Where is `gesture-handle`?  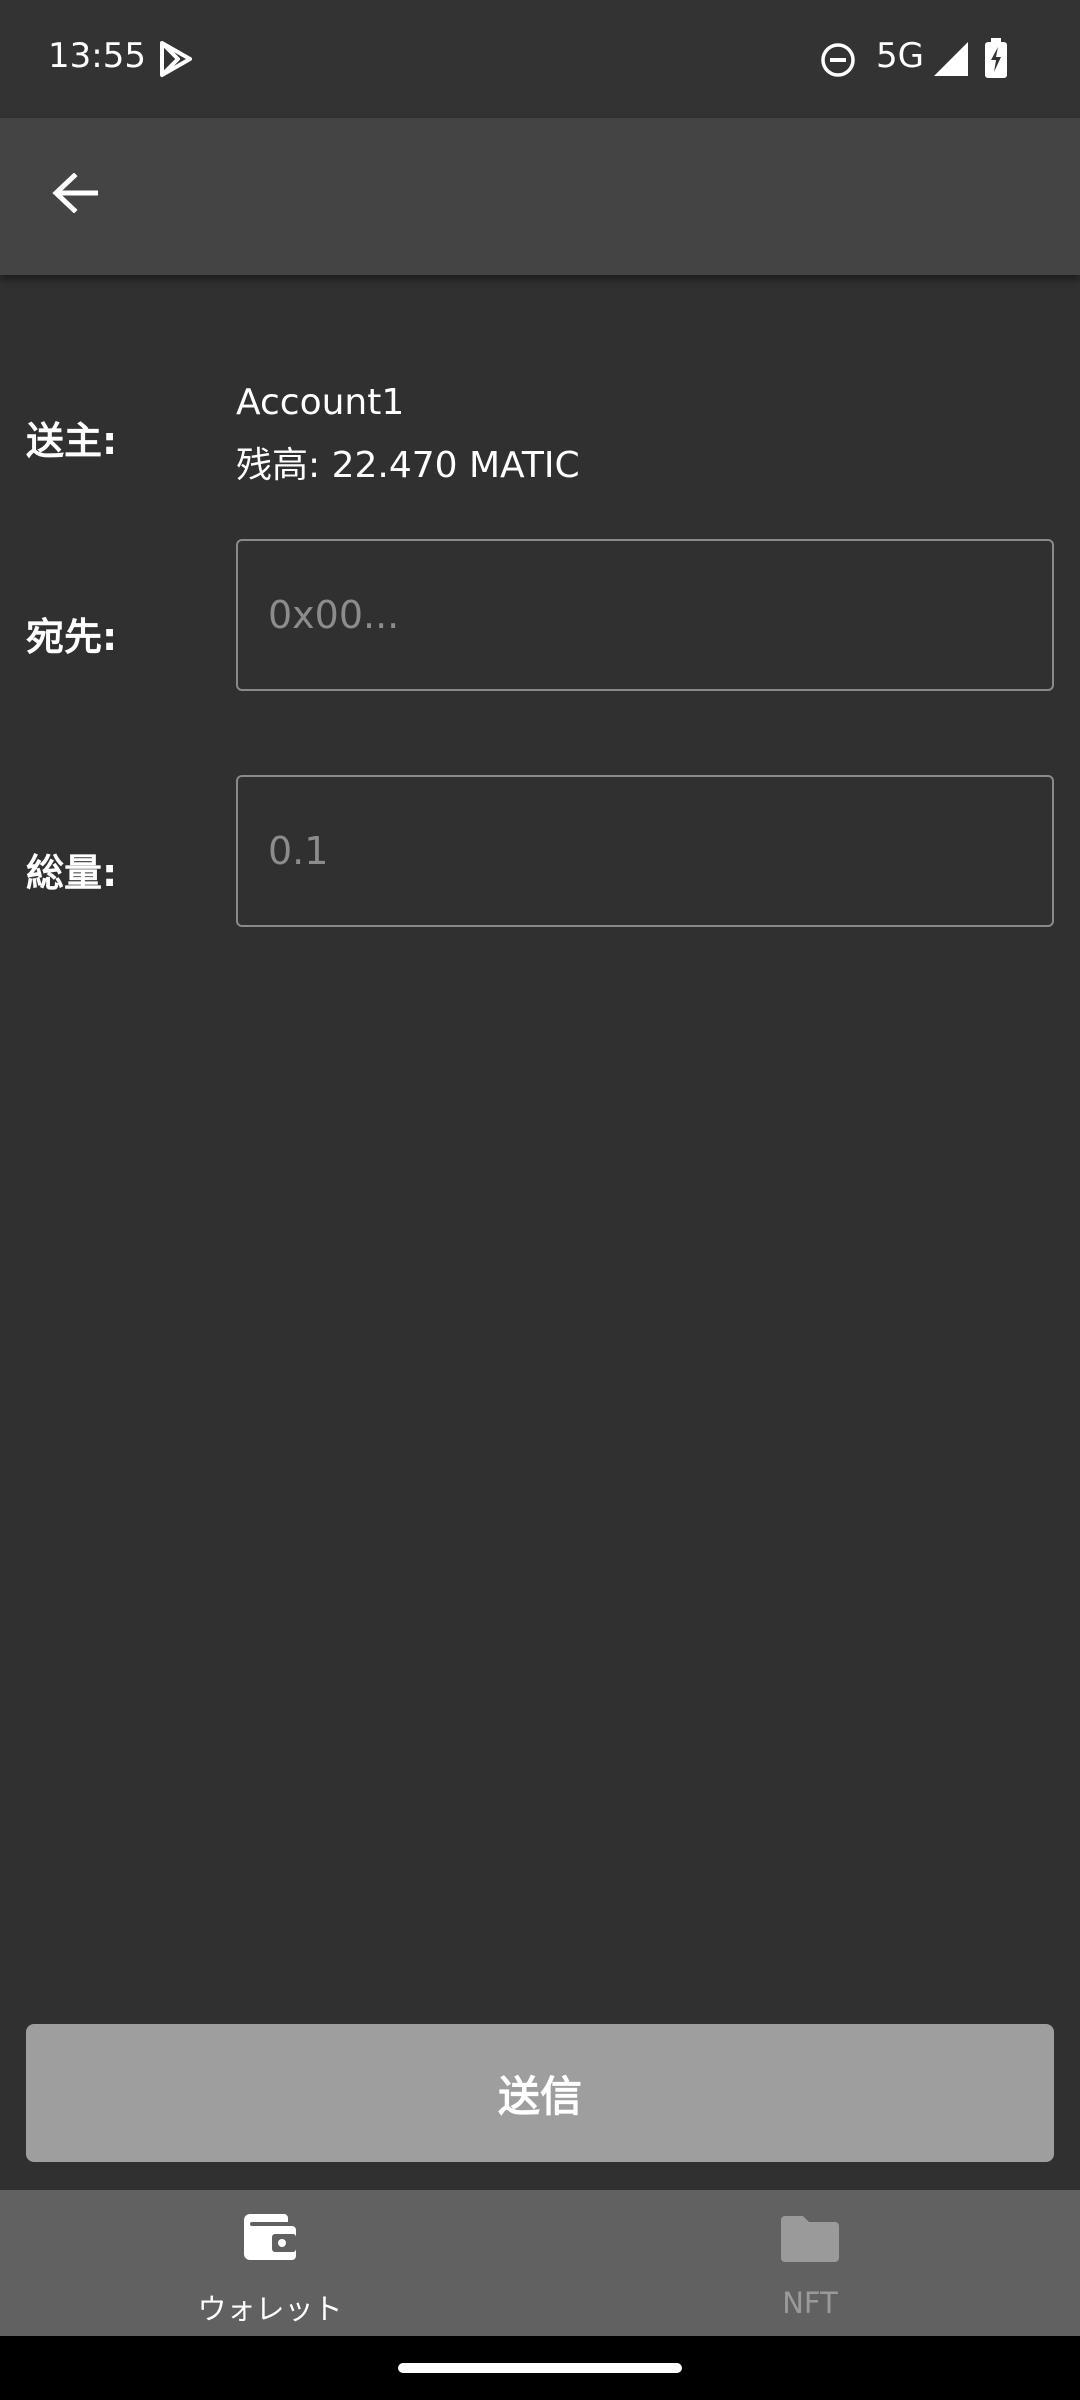
gesture-handle is located at coordinates (540, 2368).